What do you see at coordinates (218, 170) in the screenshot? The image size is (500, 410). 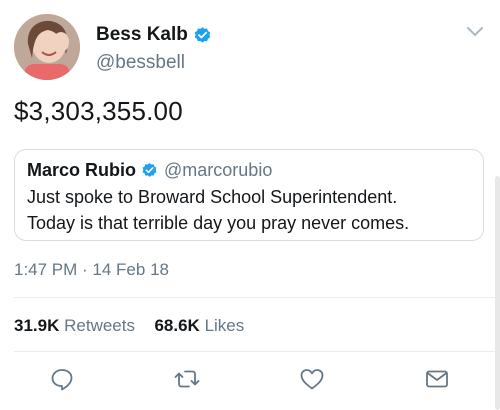 I see `quoted-handle: @marcorubio` at bounding box center [218, 170].